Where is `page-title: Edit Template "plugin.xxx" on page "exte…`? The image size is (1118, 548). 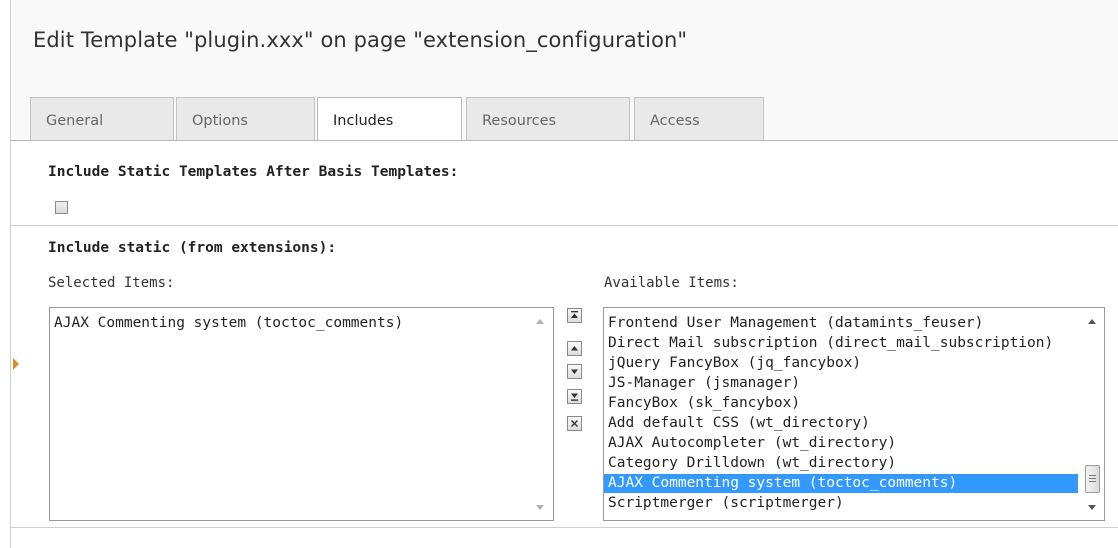 page-title: Edit Template "plugin.xxx" on page "exte… is located at coordinates (360, 40).